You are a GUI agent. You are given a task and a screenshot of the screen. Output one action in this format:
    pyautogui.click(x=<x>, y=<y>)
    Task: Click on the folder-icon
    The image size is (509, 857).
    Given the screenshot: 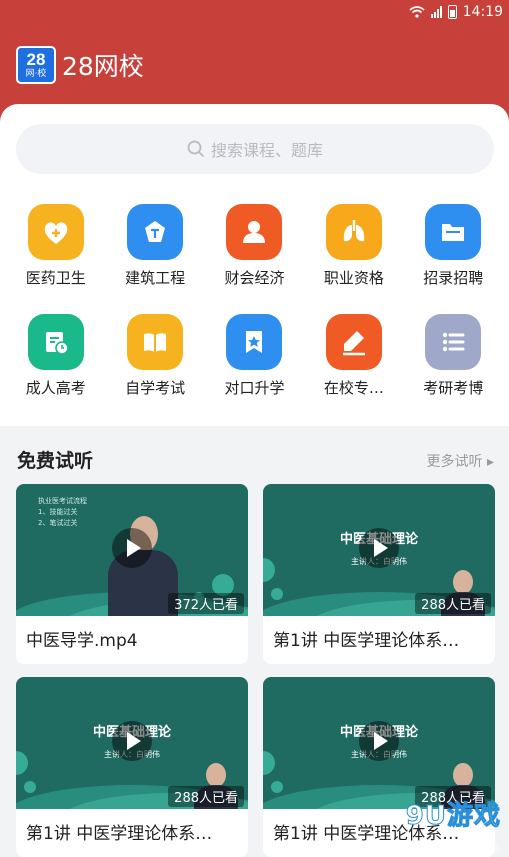 What is the action you would take?
    pyautogui.click(x=453, y=232)
    